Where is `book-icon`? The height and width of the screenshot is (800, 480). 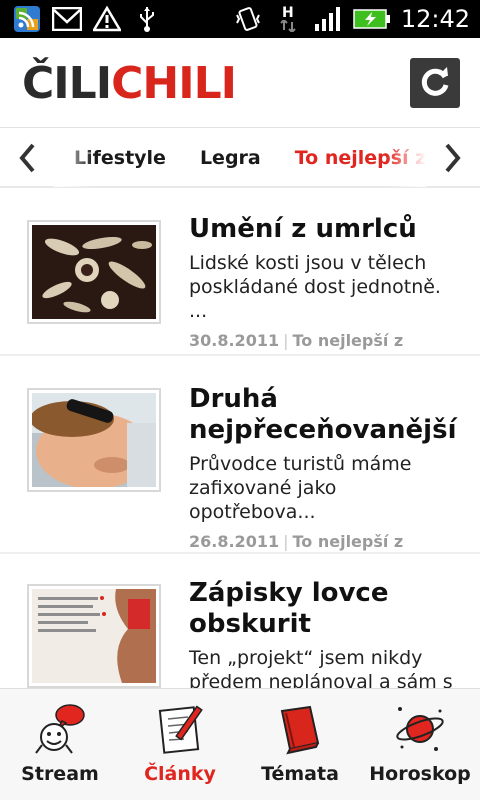 book-icon is located at coordinates (300, 729).